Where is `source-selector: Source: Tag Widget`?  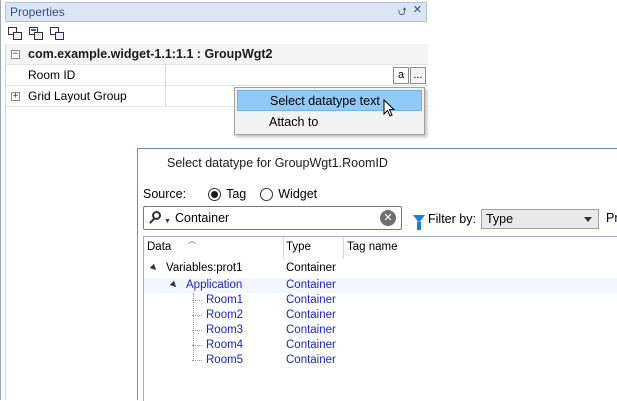
source-selector: Source: Tag Widget is located at coordinates (230, 194).